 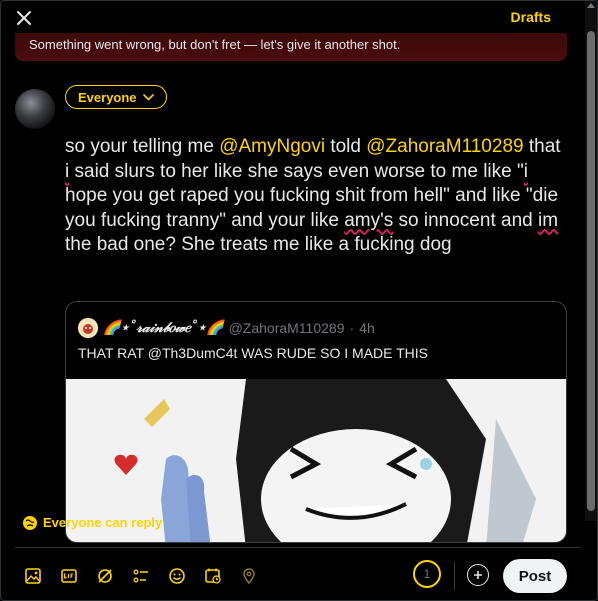 I want to click on post-button: Post, so click(x=535, y=576).